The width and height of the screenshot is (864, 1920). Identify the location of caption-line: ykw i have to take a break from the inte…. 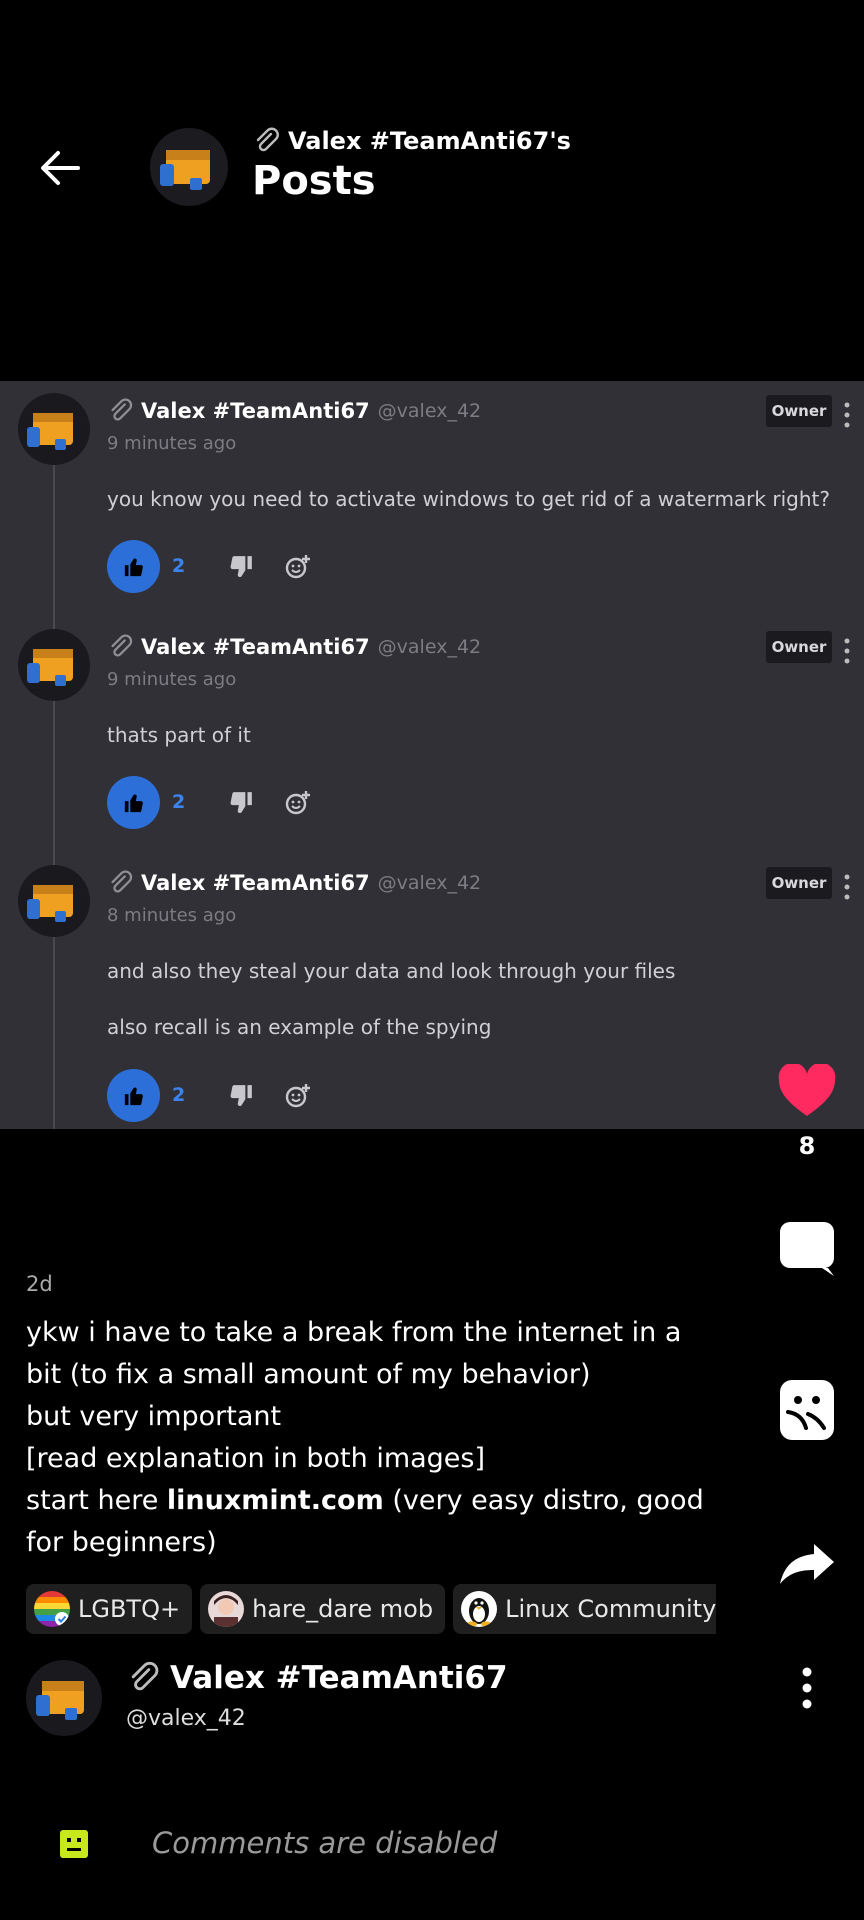
(354, 1332).